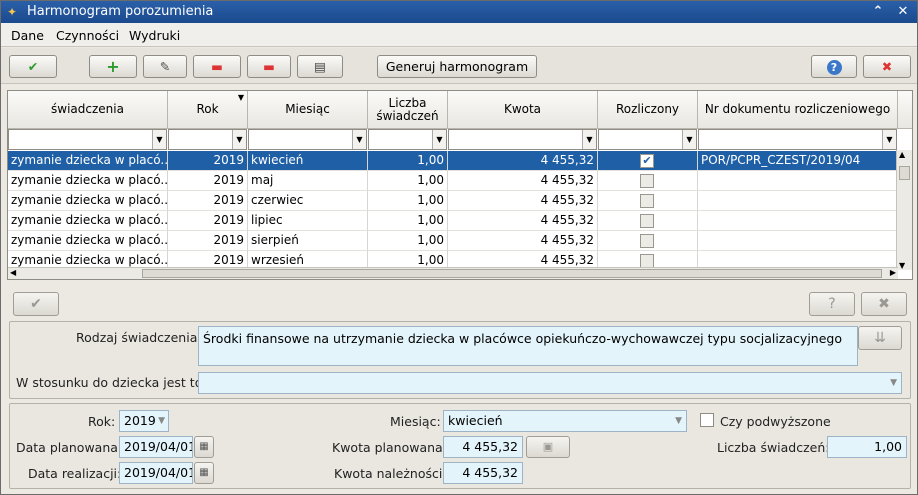 The height and width of the screenshot is (495, 918). I want to click on generate-schedule-button: Generuj harmonogram, so click(457, 66).